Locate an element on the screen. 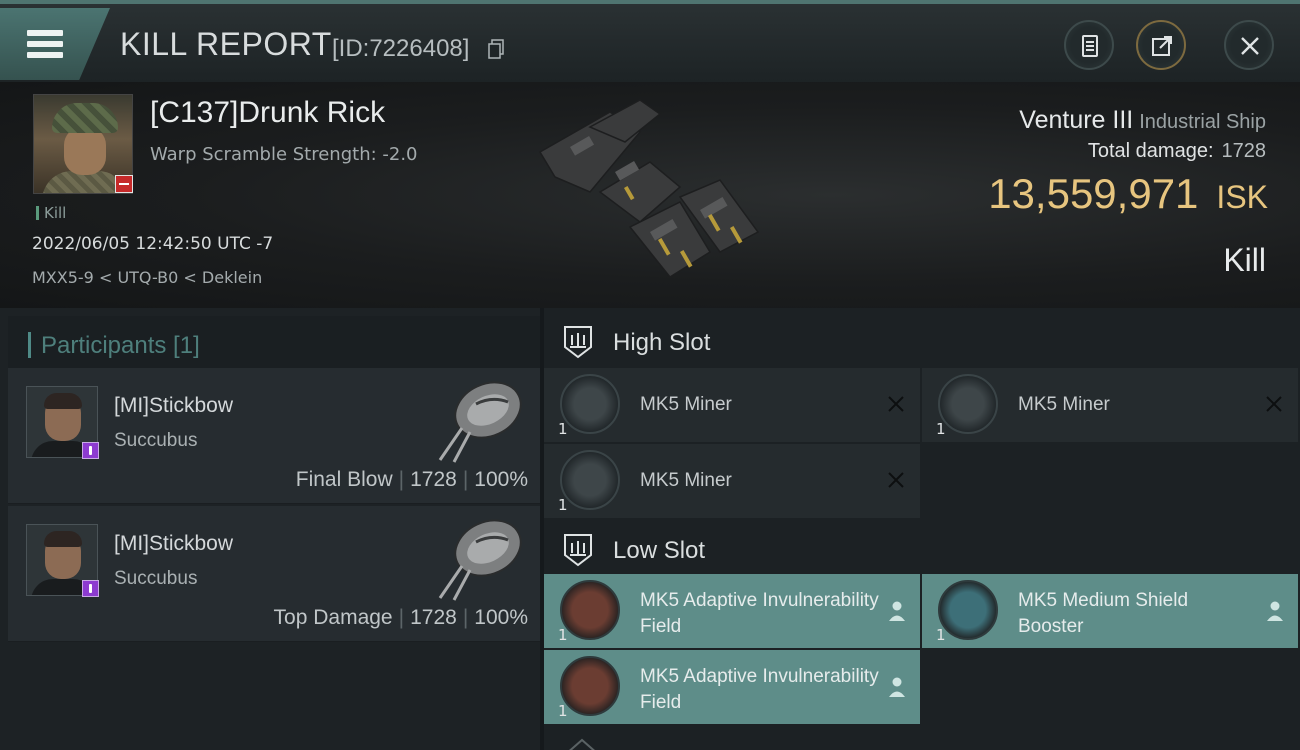 Image resolution: width=1300 pixels, height=750 pixels. participant-role: Top Damage is located at coordinates (333, 617).